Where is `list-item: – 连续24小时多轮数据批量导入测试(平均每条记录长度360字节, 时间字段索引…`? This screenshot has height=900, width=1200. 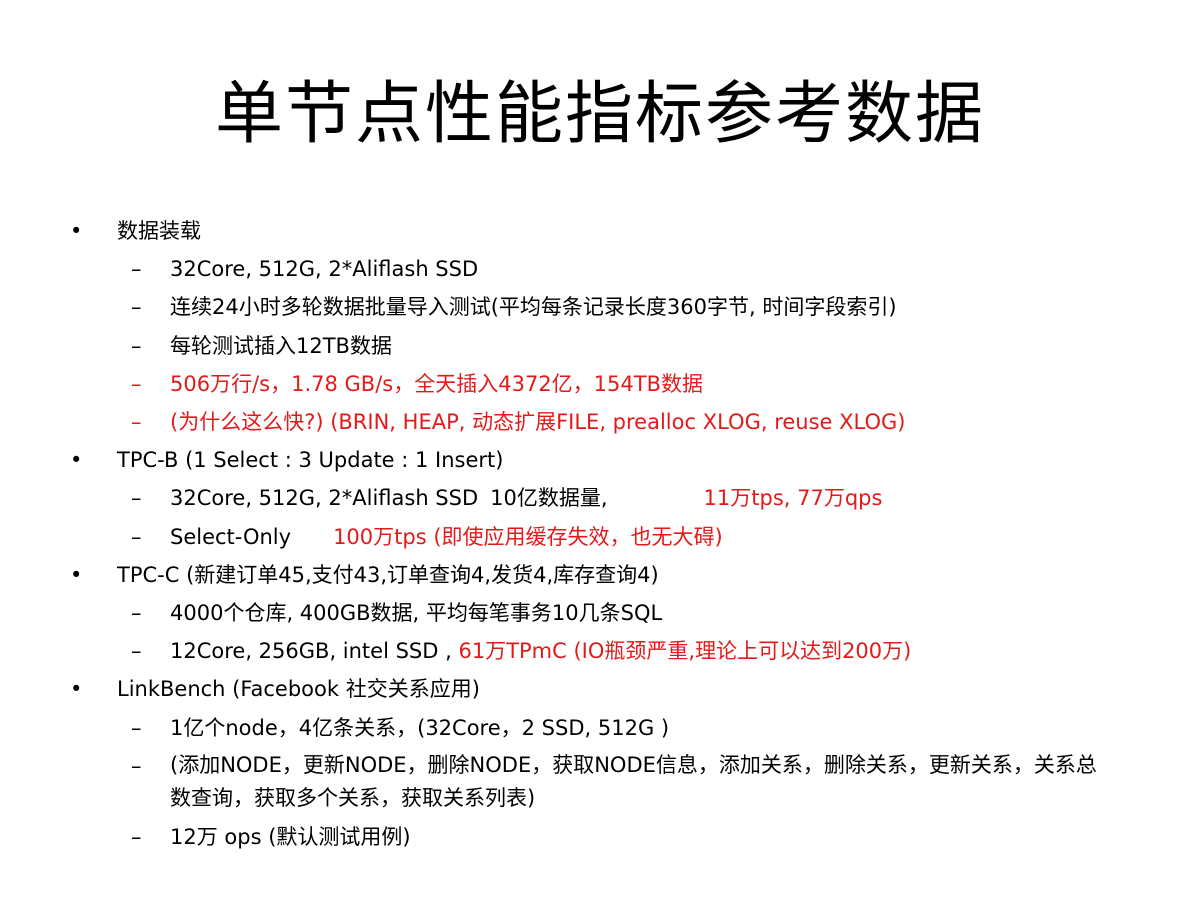 list-item: – 连续24小时多轮数据批量导入测试(平均每条记录长度360字节, 时间字段索引… is located at coordinates (600, 307).